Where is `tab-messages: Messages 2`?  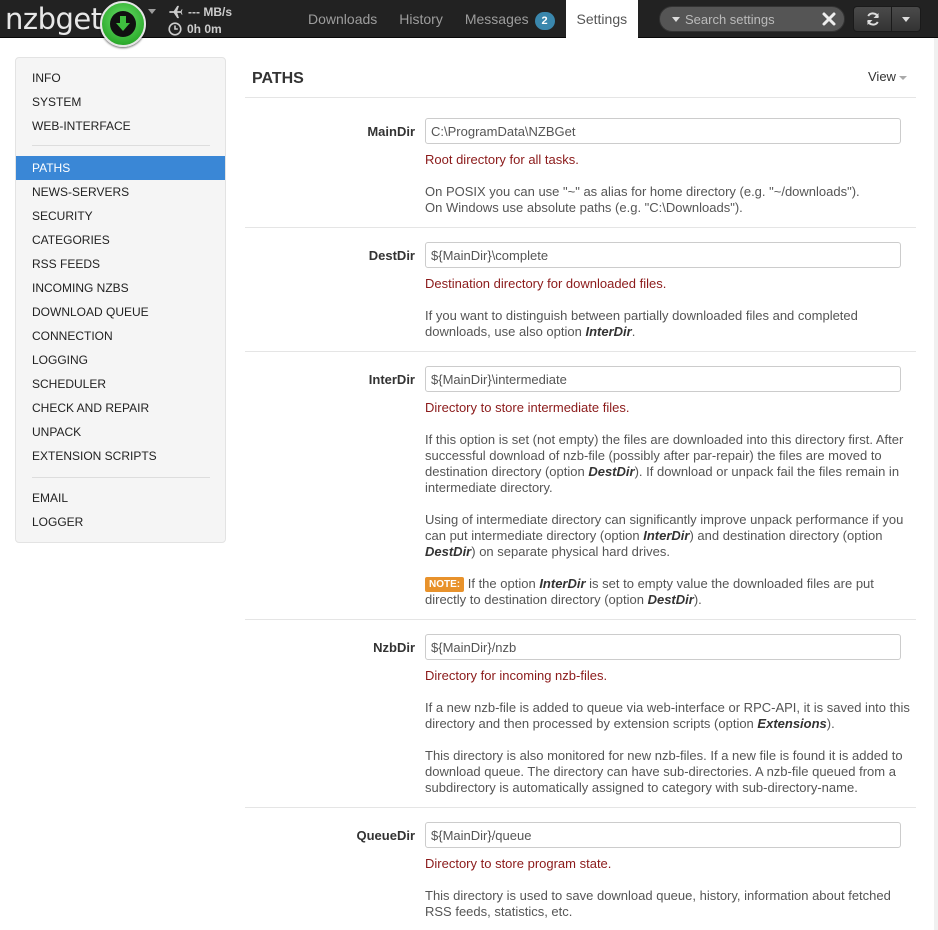 tab-messages: Messages 2 is located at coordinates (510, 19).